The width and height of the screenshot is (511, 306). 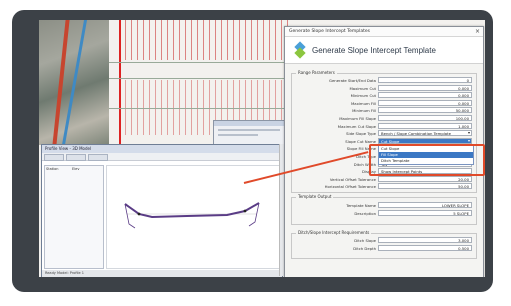 What do you see at coordinates (329, 31) in the screenshot?
I see `dialog-window-title: Generate Slope Intercept Templates` at bounding box center [329, 31].